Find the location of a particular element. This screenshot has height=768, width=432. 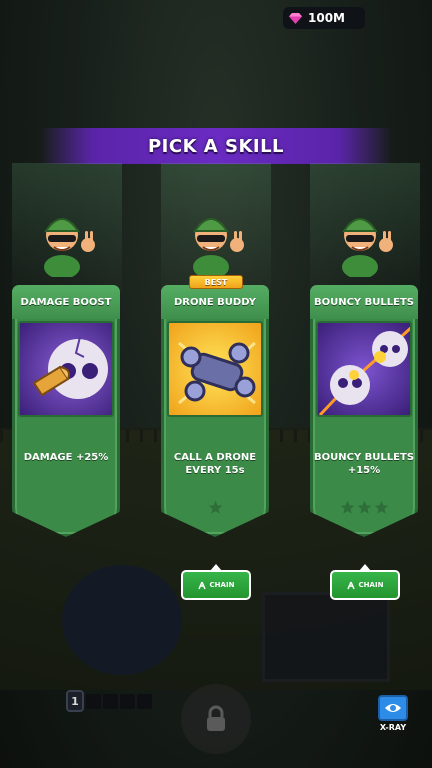

skill-card-drone-buddy: DRONE BUDDY CALL A DRONE EVERY 15s is located at coordinates (215, 411).